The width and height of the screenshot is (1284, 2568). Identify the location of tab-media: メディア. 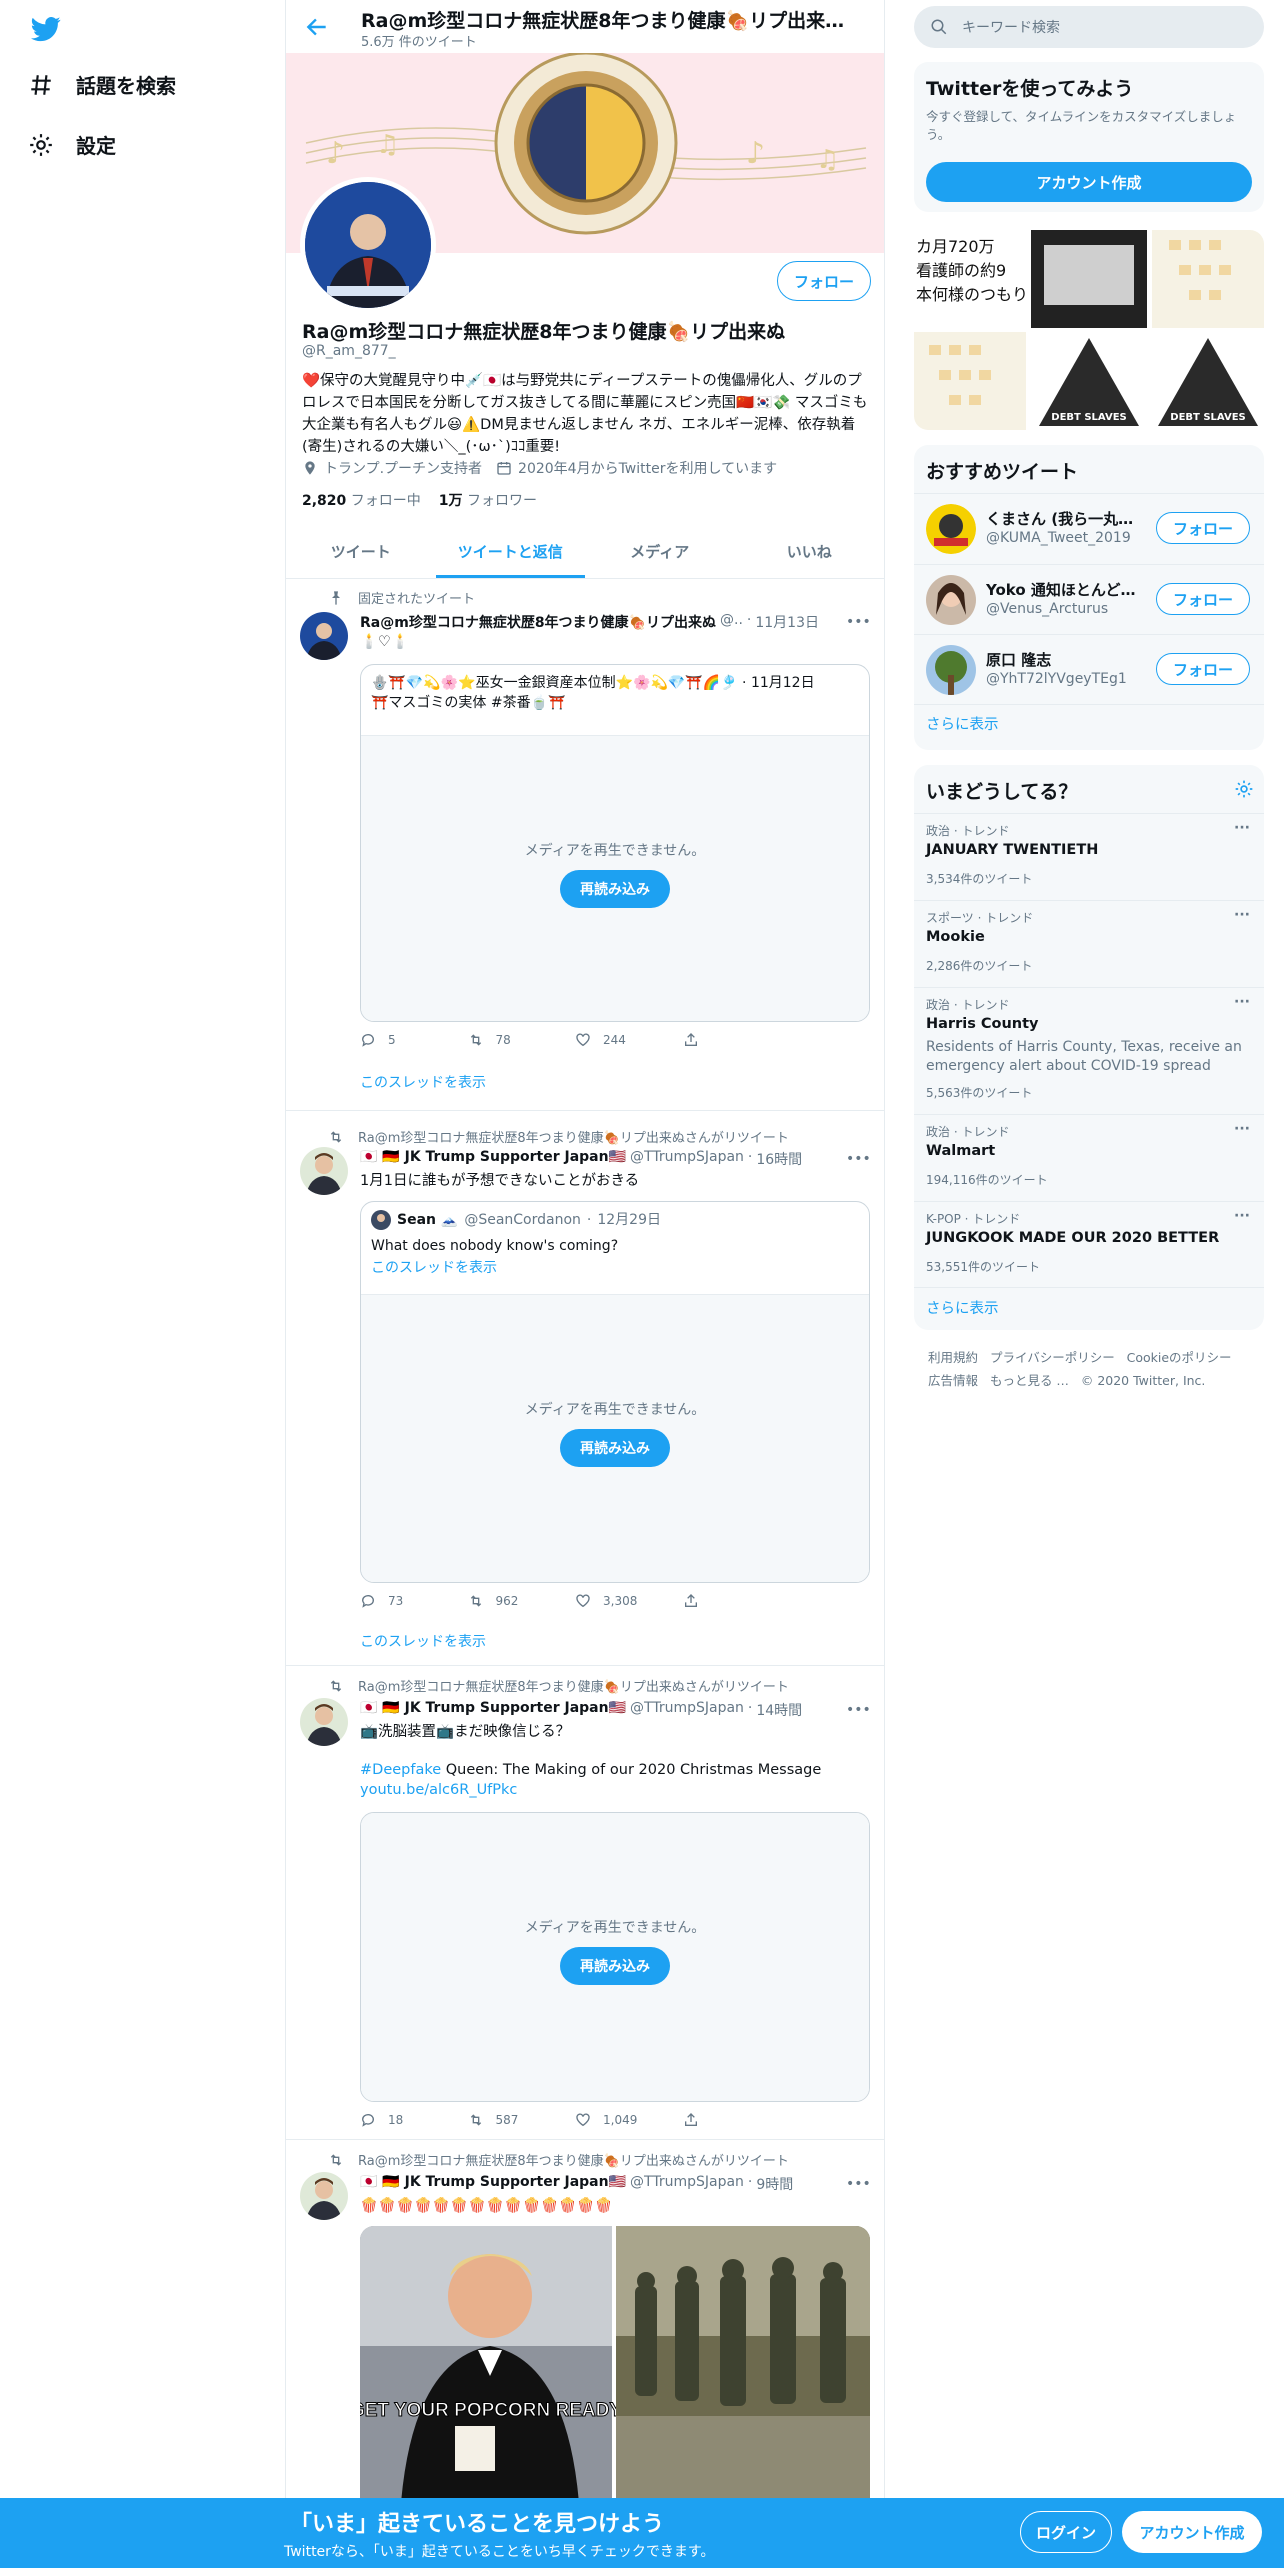
(660, 551).